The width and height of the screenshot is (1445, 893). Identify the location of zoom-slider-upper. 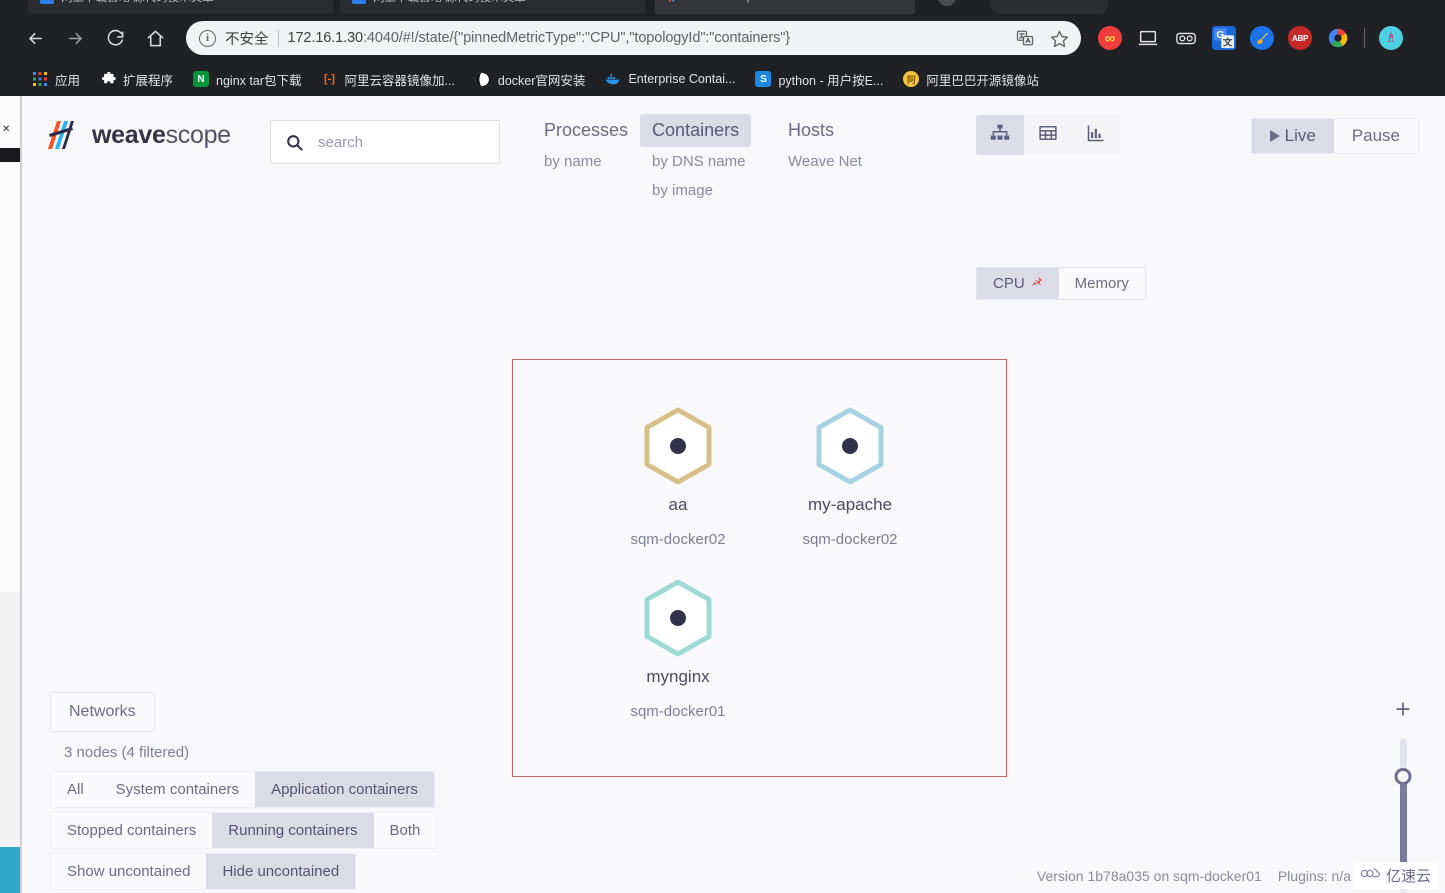
(1403, 752).